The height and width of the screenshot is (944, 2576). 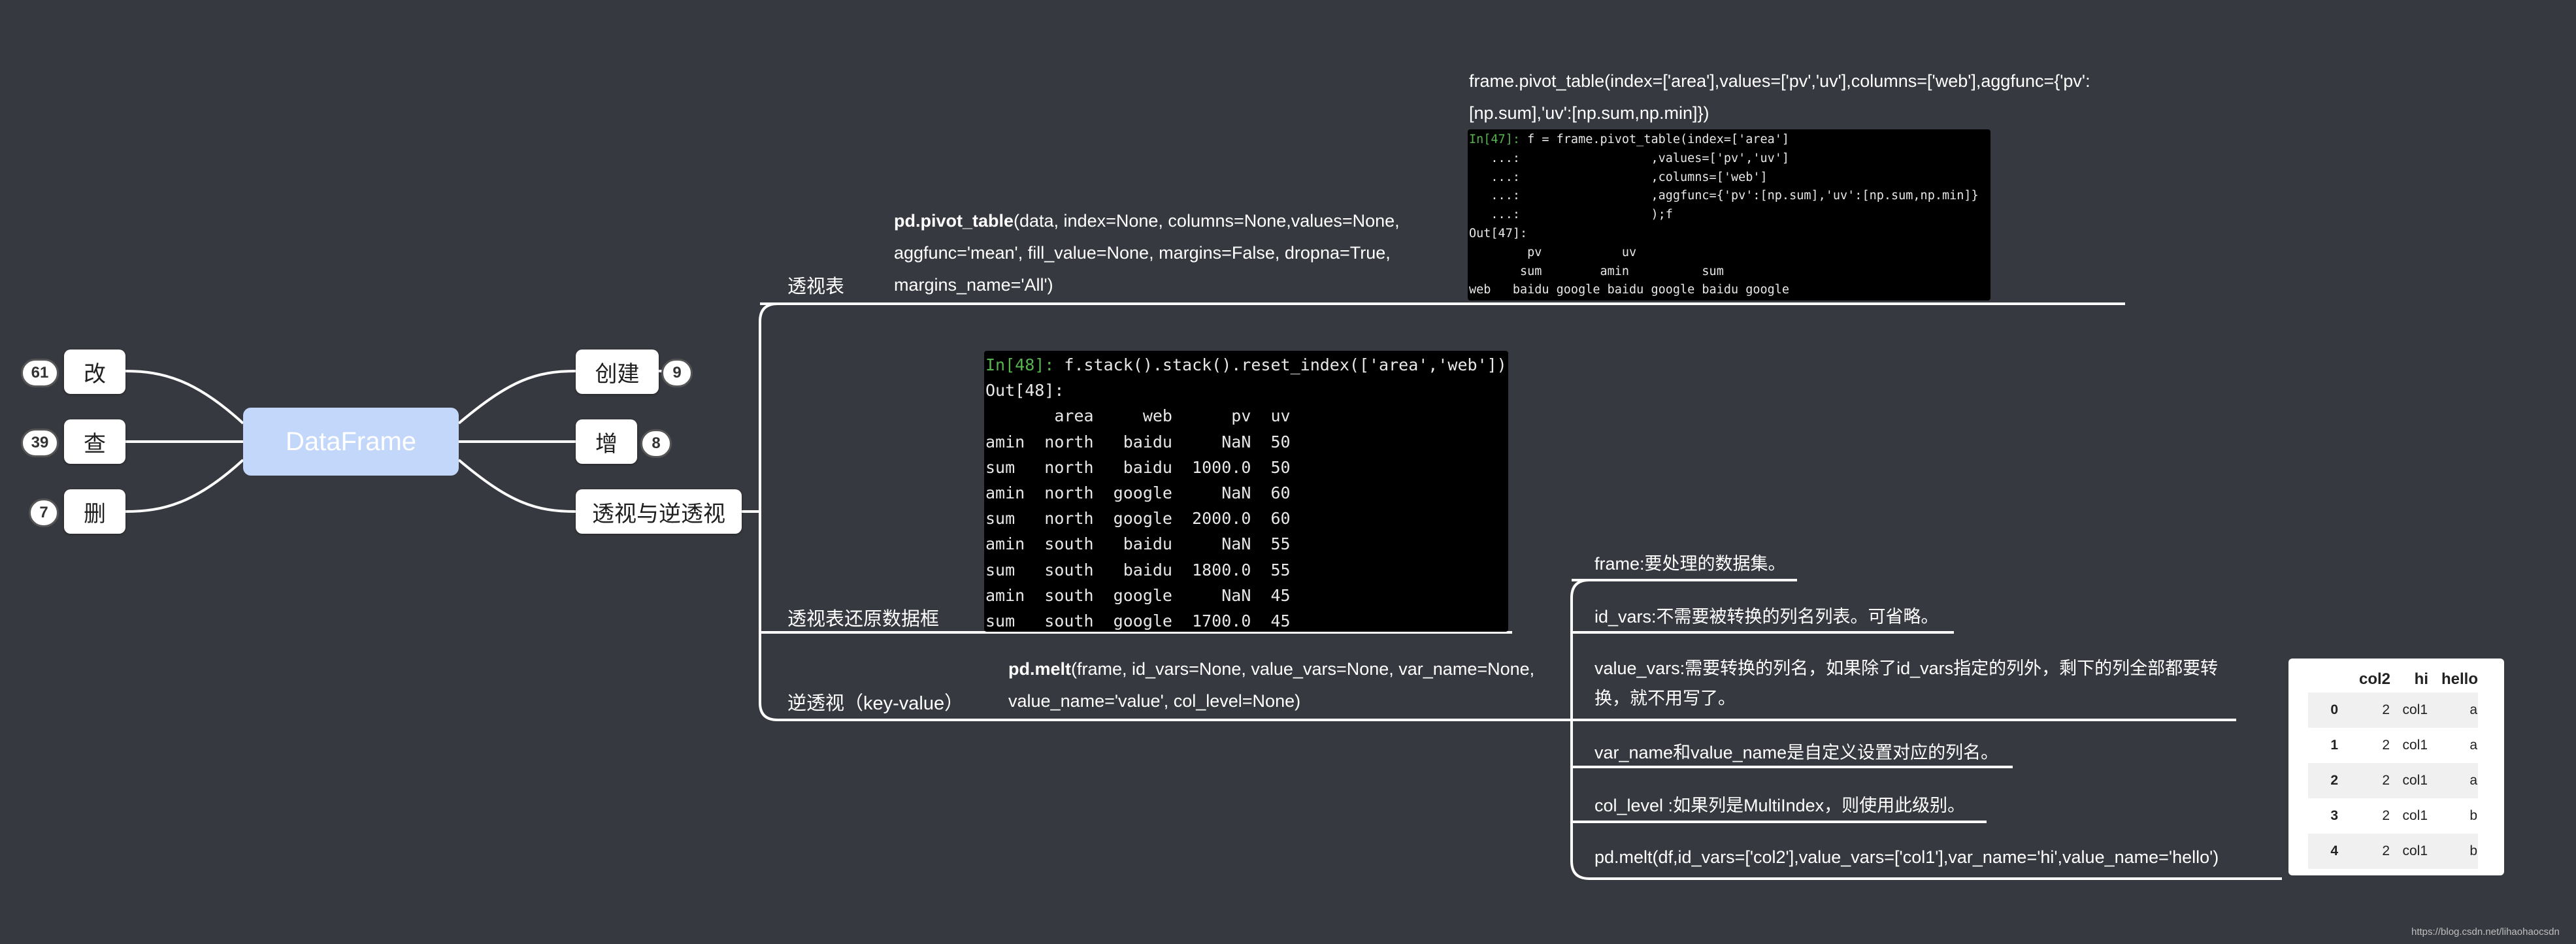 What do you see at coordinates (44, 512) in the screenshot?
I see `count-badge-shan: 7` at bounding box center [44, 512].